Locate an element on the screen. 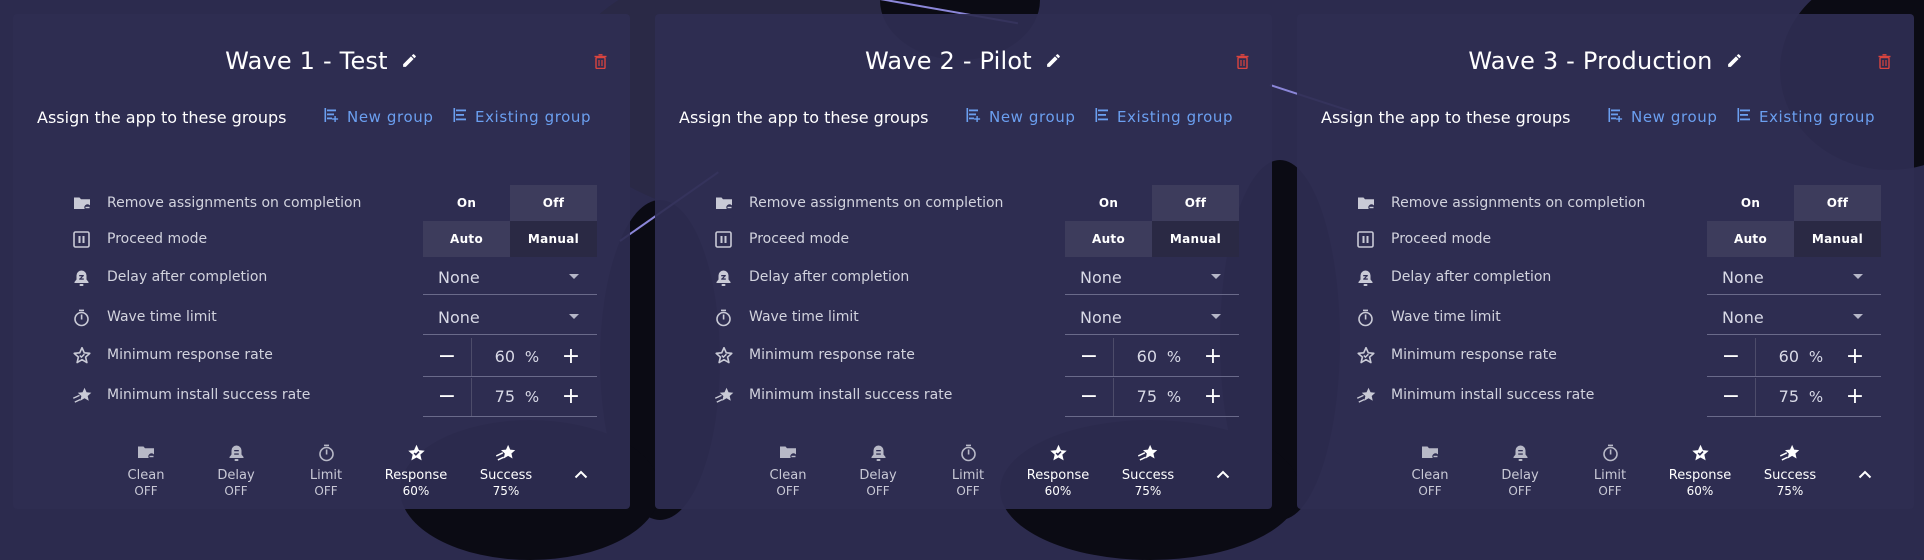  new-group-icon is located at coordinates (973, 117).